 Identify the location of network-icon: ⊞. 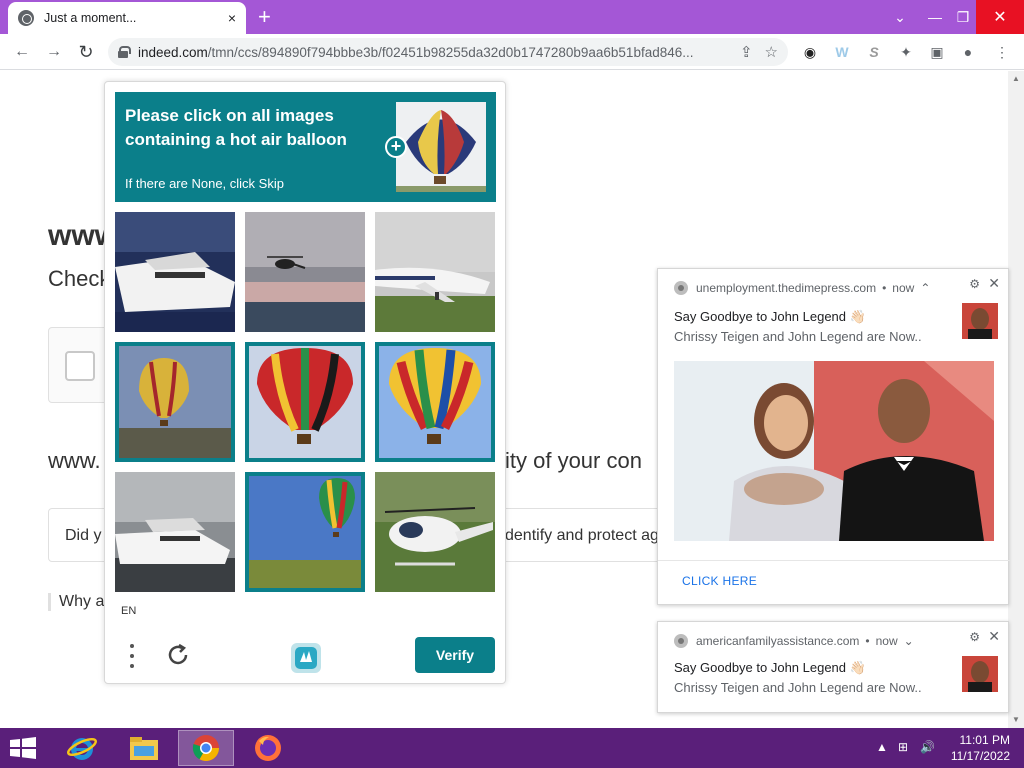
(903, 747).